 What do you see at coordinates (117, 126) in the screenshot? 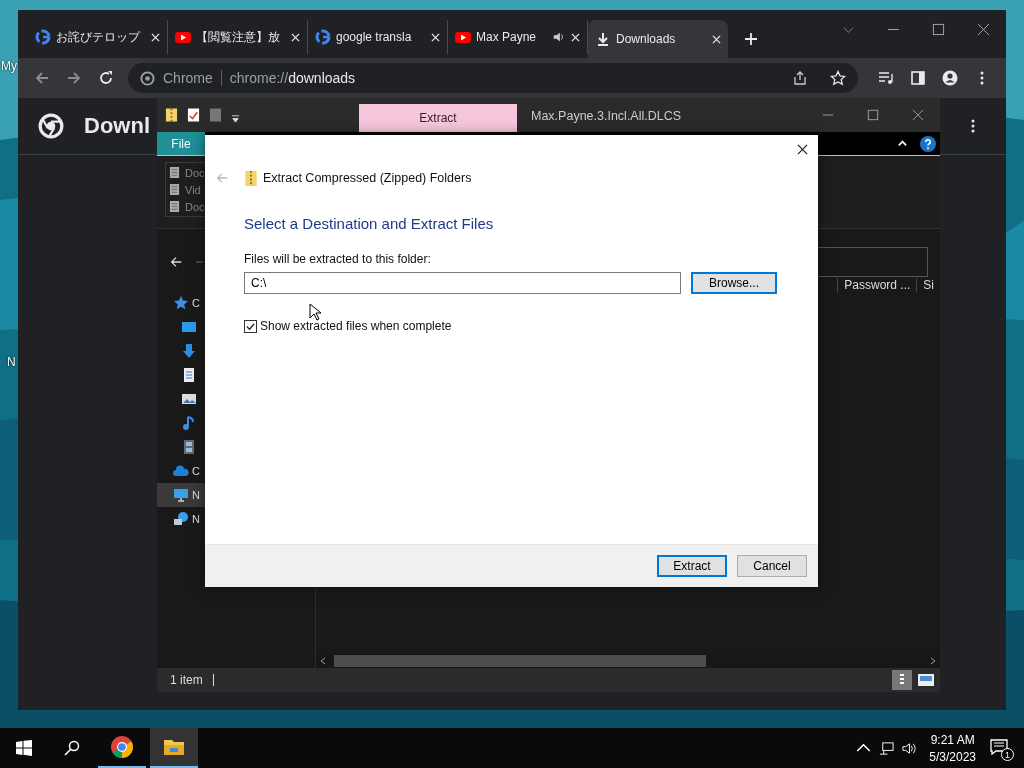
I see `page-title: Downl` at bounding box center [117, 126].